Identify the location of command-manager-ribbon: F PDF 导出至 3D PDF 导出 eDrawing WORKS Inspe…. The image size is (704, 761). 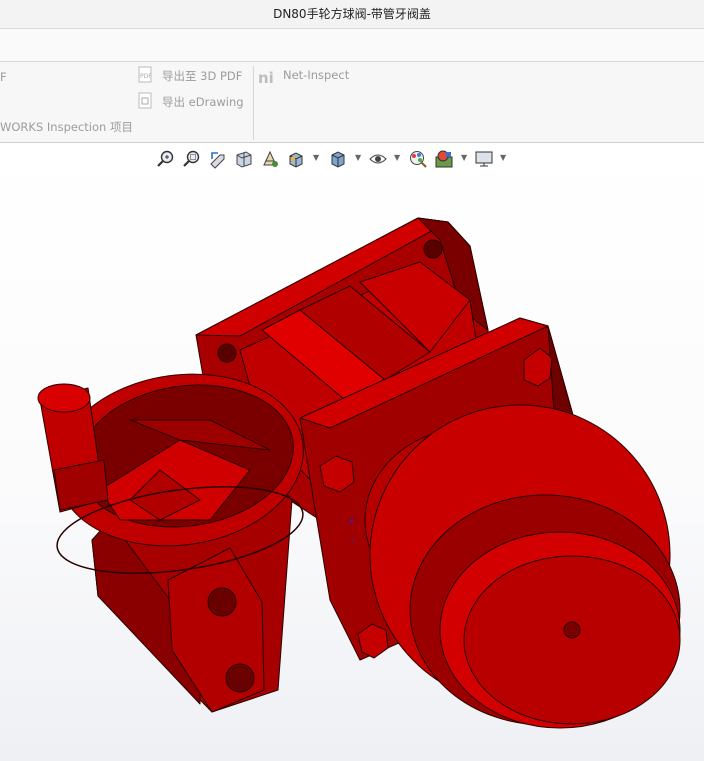
(352, 102).